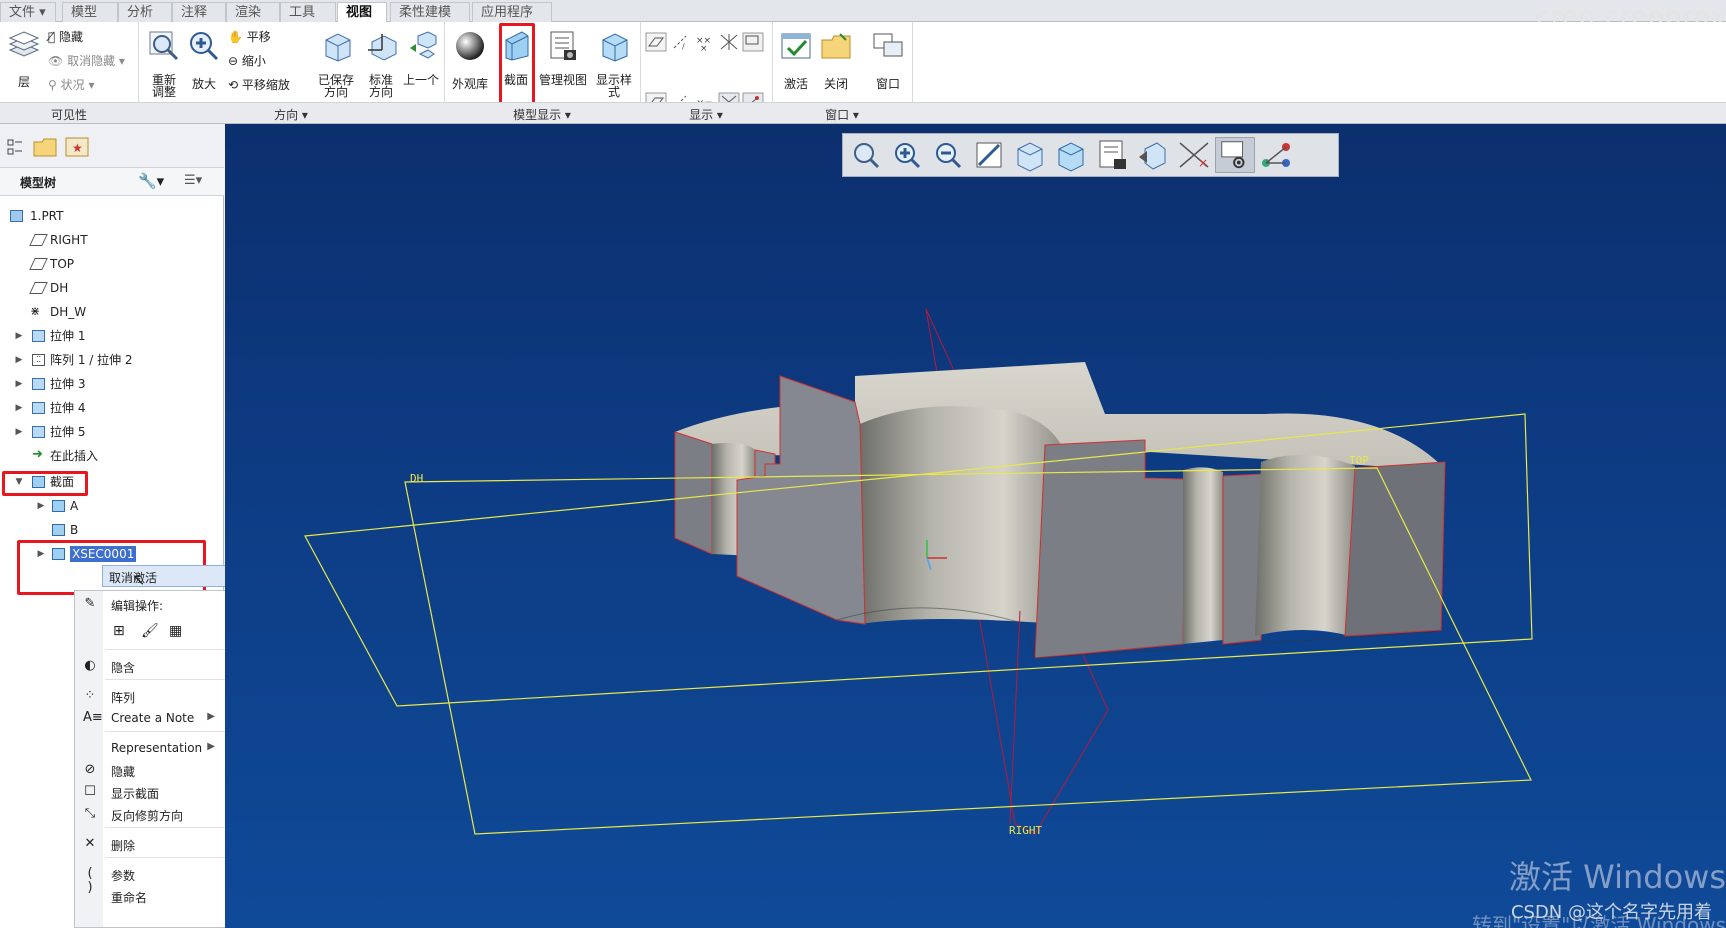  What do you see at coordinates (123, 845) in the screenshot?
I see `menu-delete: 删除` at bounding box center [123, 845].